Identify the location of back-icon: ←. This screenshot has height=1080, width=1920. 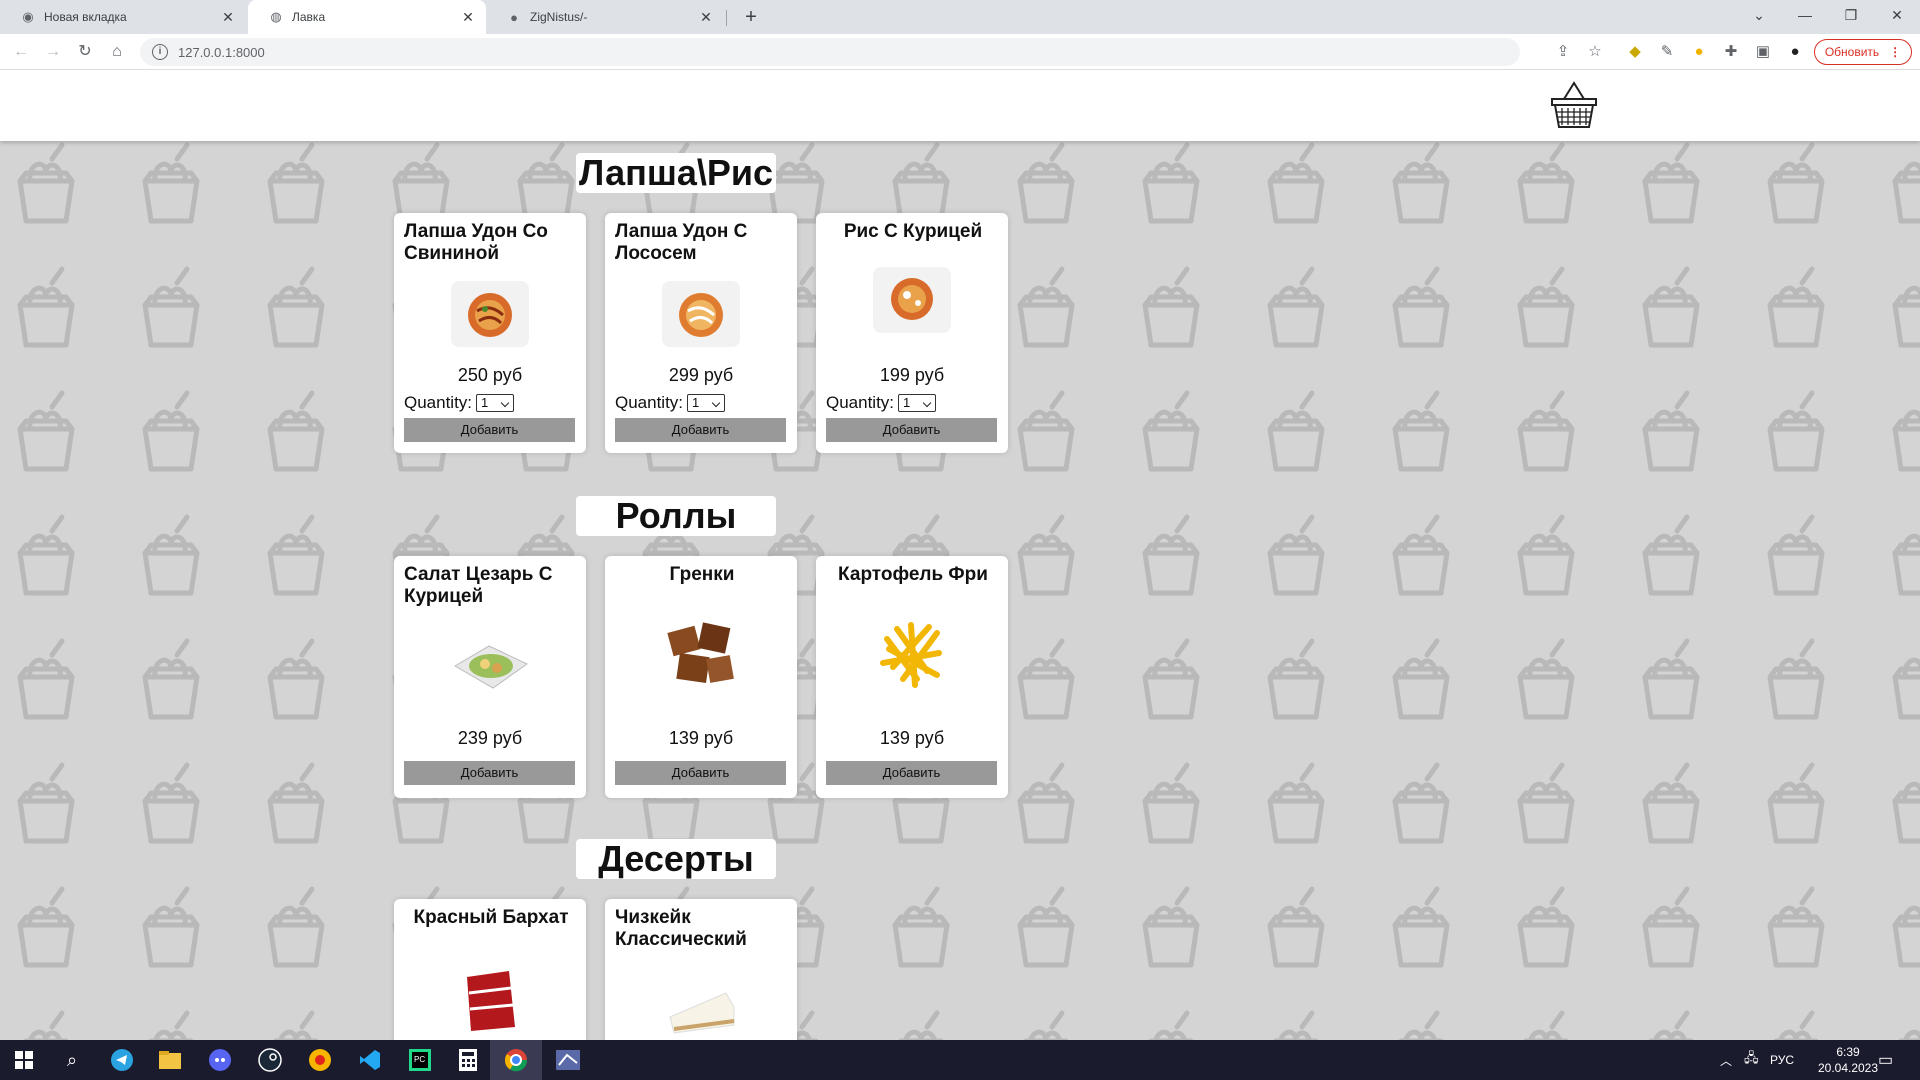
(21, 52).